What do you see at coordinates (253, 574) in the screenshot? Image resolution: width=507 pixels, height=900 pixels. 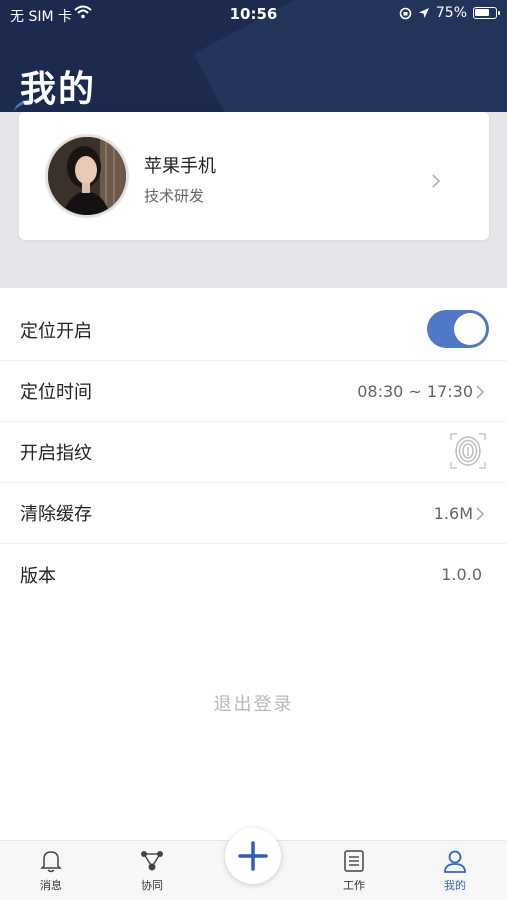 I see `settings-row-version: 版本 1.0.0` at bounding box center [253, 574].